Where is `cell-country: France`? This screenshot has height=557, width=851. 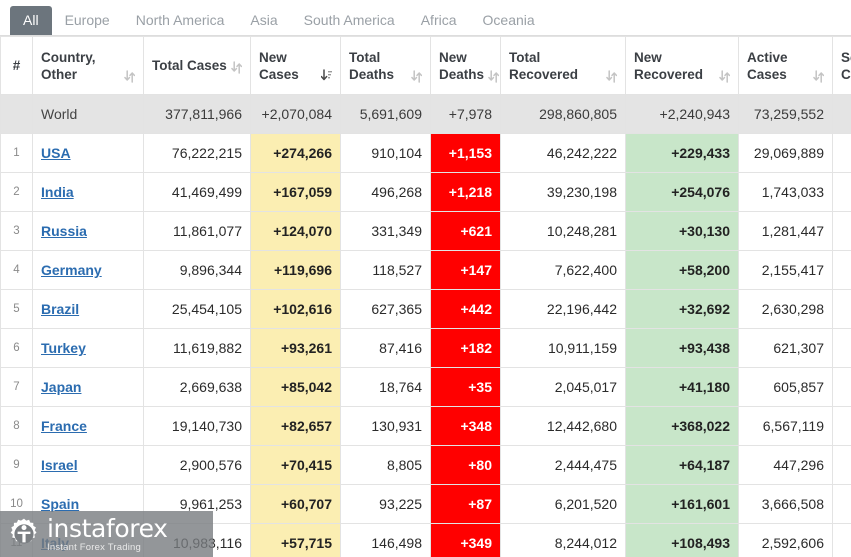
cell-country: France is located at coordinates (88, 426).